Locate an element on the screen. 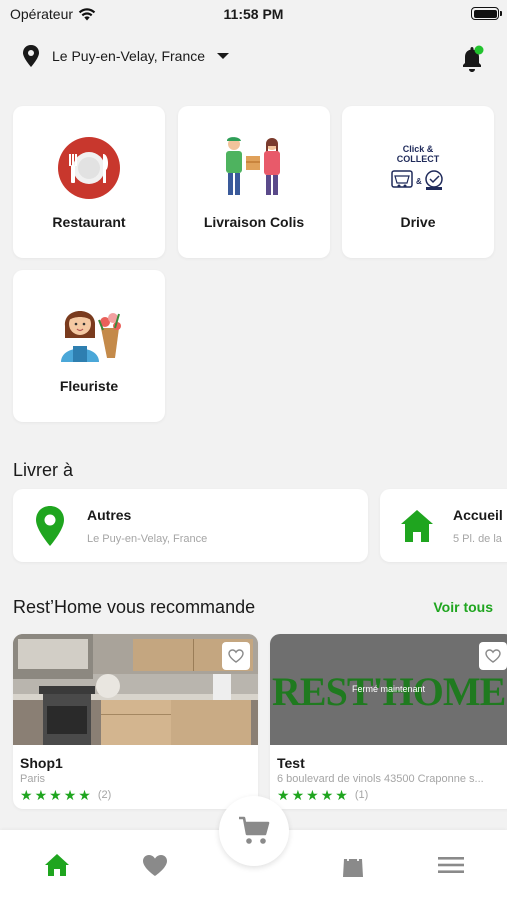  cart-button is located at coordinates (254, 831).